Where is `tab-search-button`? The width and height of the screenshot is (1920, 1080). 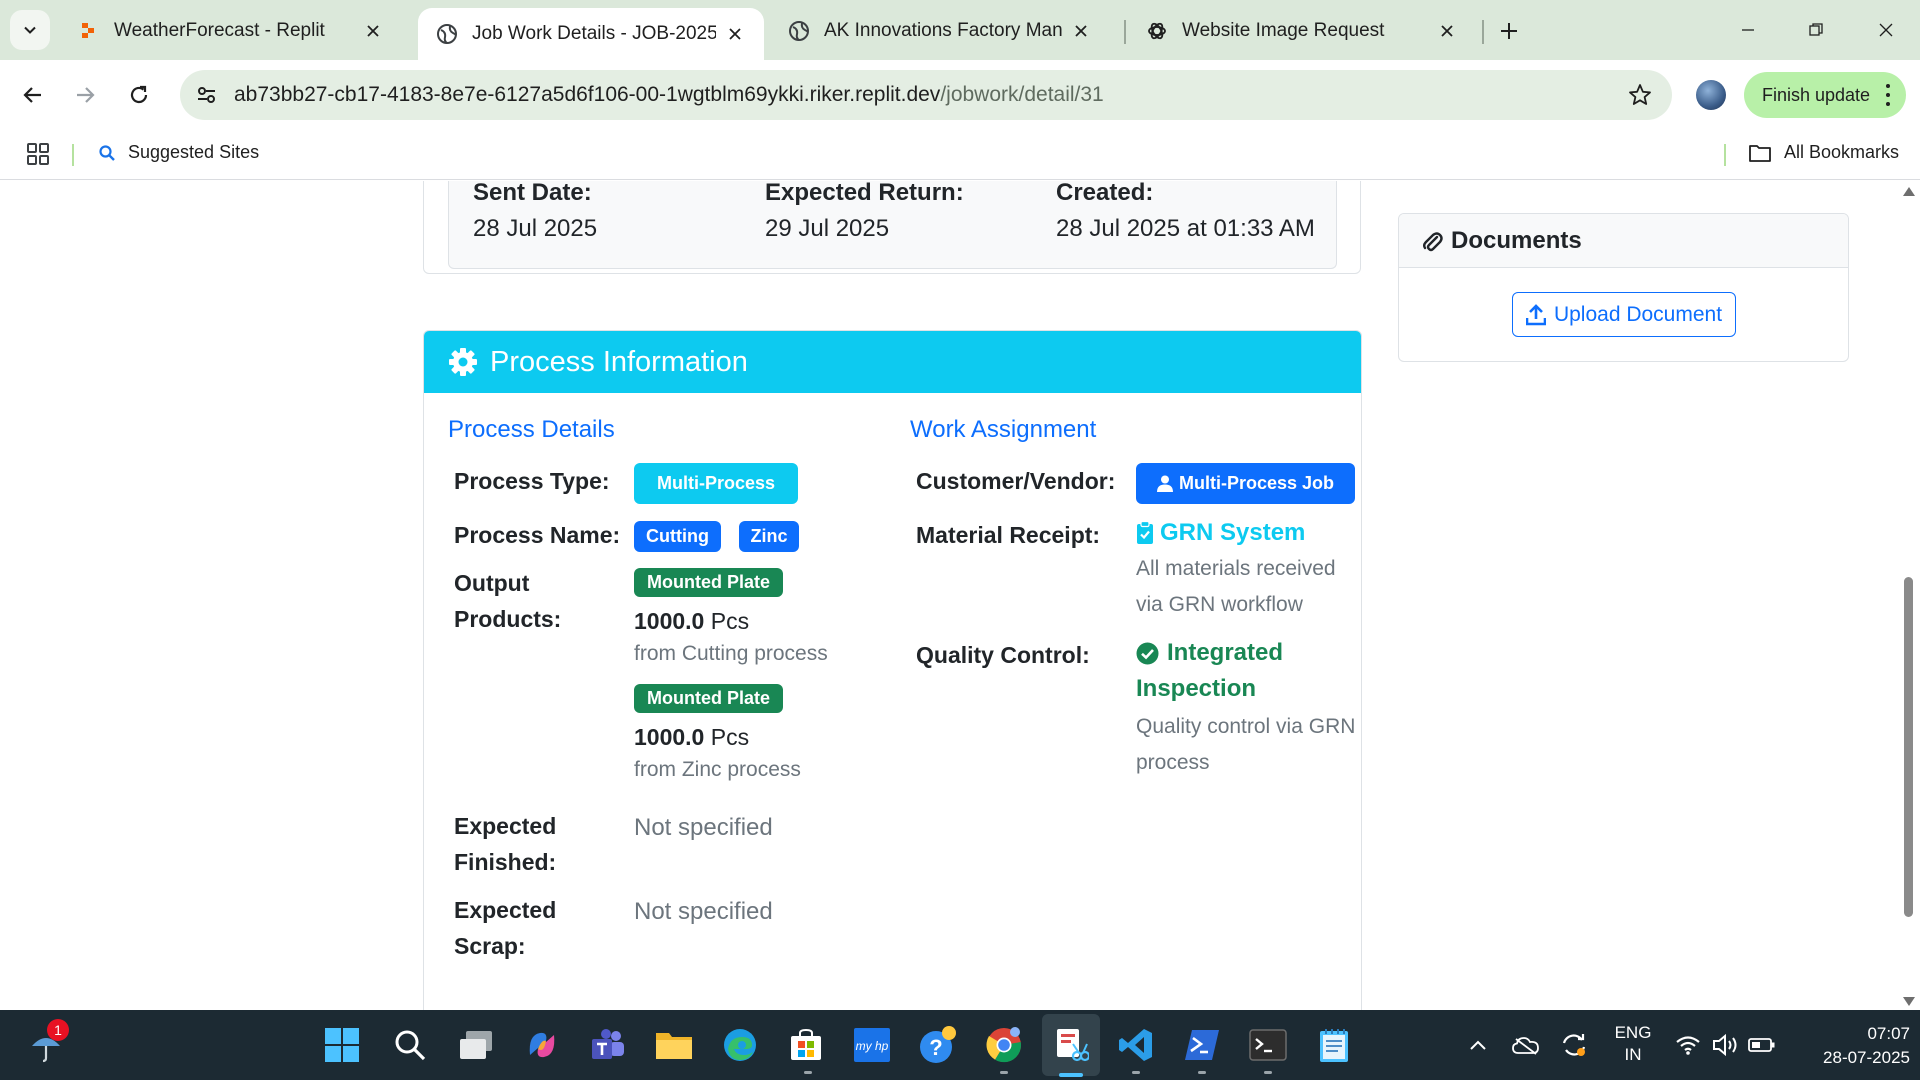 tab-search-button is located at coordinates (30, 30).